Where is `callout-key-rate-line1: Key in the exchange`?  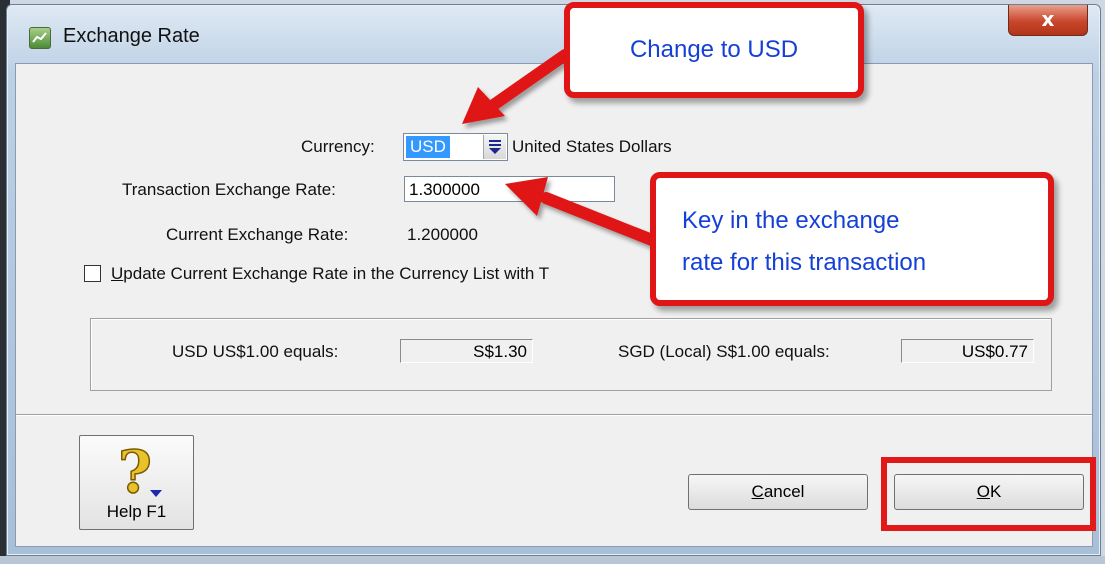
callout-key-rate-line1: Key in the exchange is located at coordinates (791, 220).